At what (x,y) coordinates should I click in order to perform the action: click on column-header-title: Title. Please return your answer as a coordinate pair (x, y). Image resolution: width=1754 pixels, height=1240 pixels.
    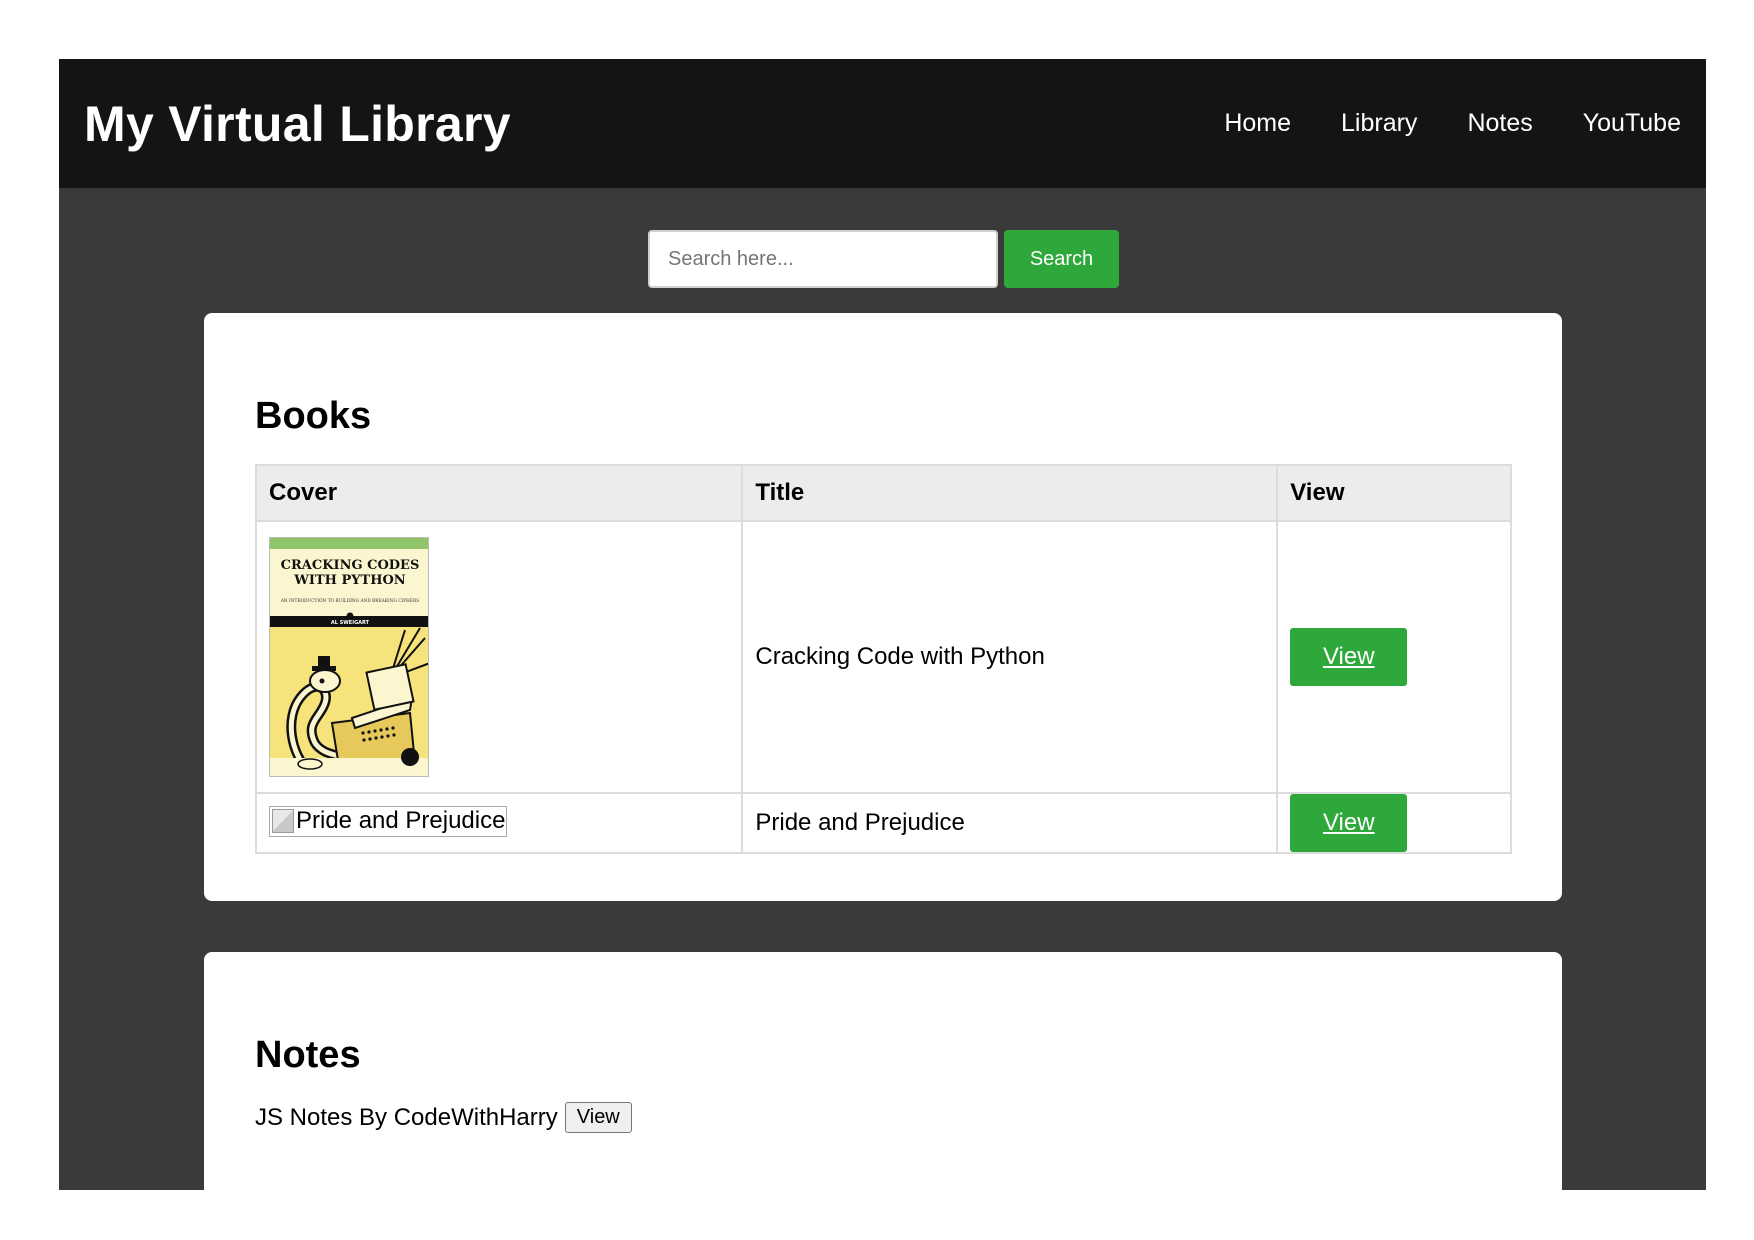
    Looking at the image, I should click on (1010, 493).